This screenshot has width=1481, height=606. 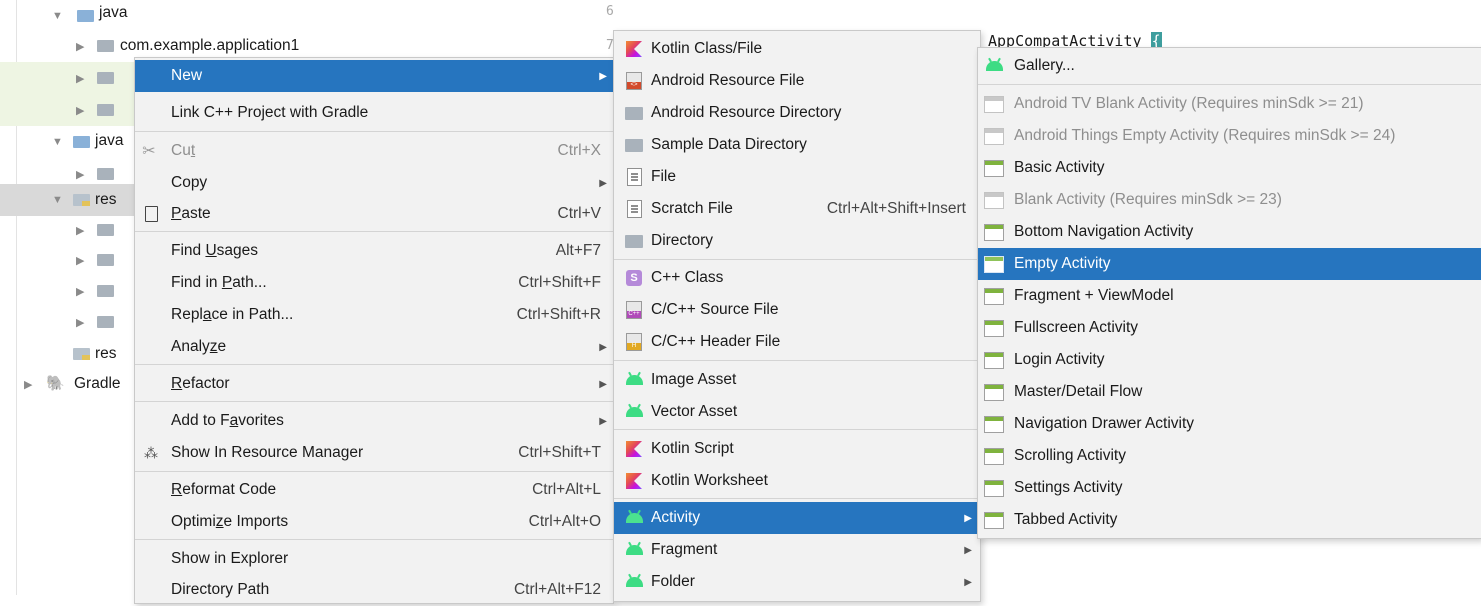 What do you see at coordinates (374, 384) in the screenshot?
I see `menu-item-refactor: Refactor ▶` at bounding box center [374, 384].